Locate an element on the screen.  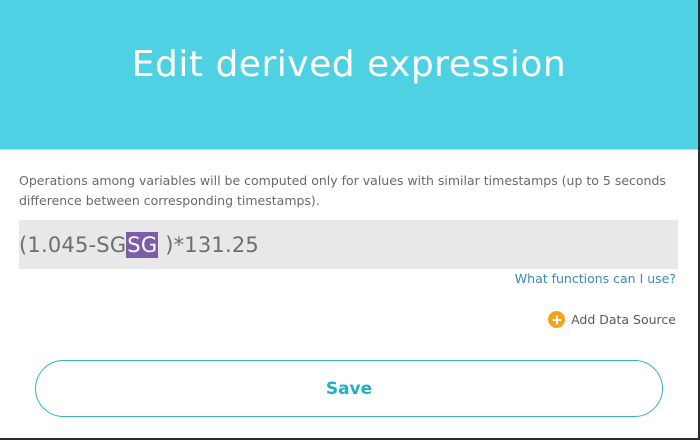
expression-text: (1.045-SGSG )*131.25 is located at coordinates (139, 244).